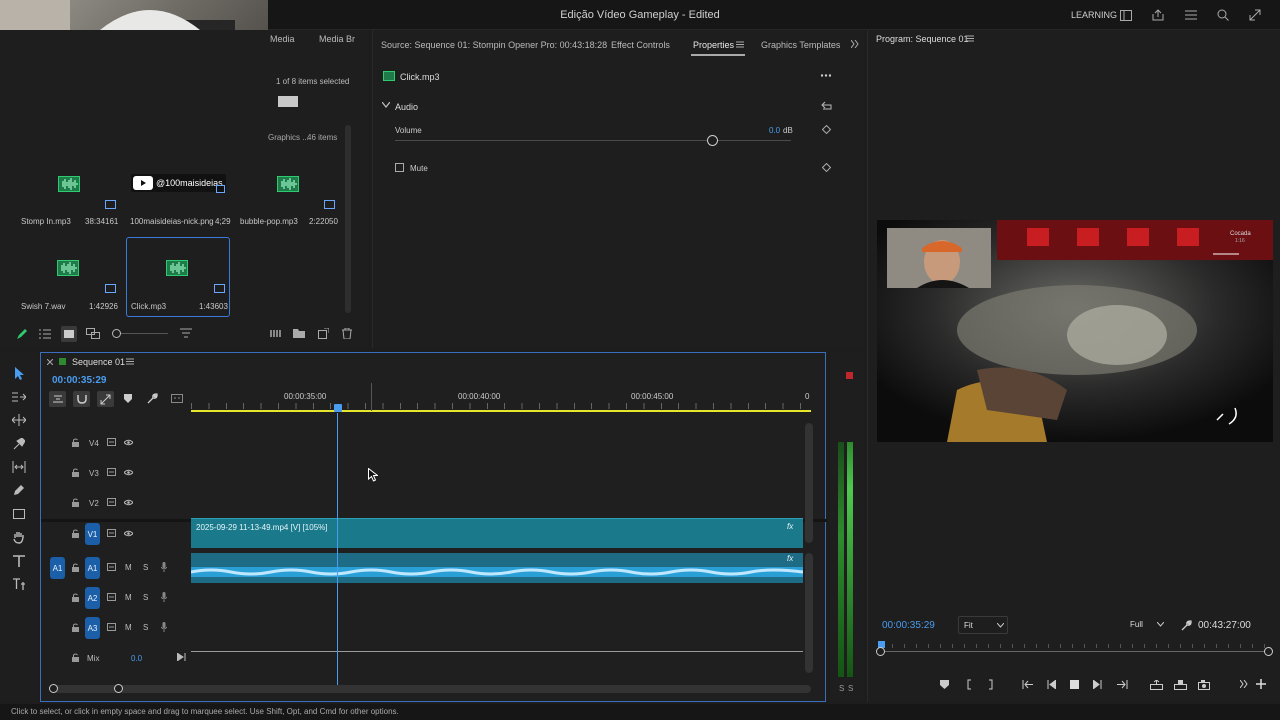 The image size is (1280, 720). What do you see at coordinates (136, 658) in the screenshot?
I see `mix-value: 0.0` at bounding box center [136, 658].